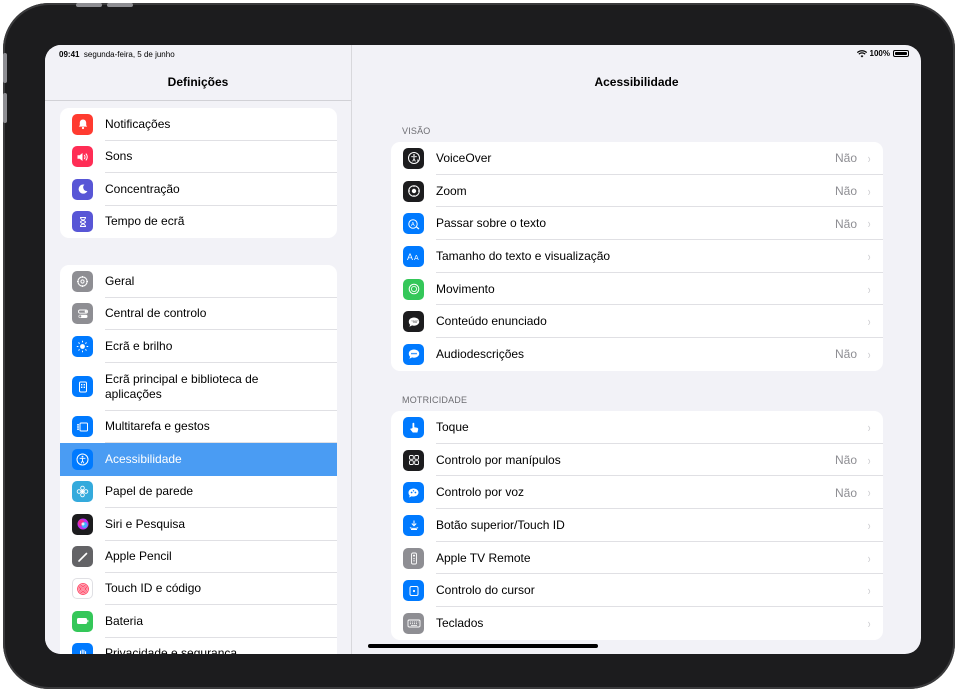  I want to click on clock: 09:41, so click(69, 54).